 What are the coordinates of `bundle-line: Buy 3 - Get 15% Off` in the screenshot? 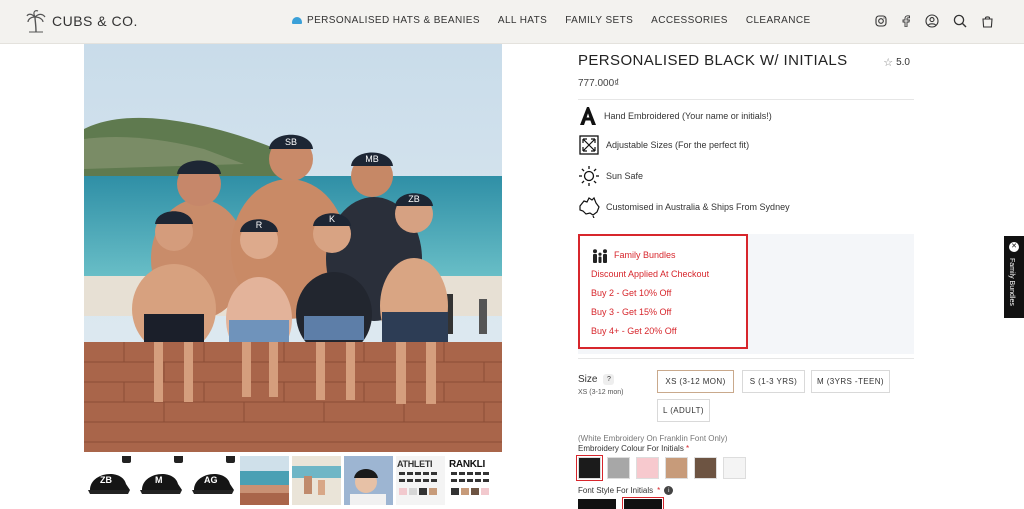 It's located at (631, 312).